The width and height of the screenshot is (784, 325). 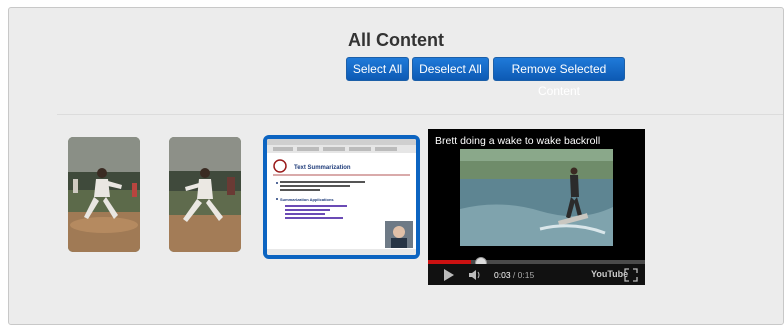 I want to click on video-frame-image, so click(x=536, y=197).